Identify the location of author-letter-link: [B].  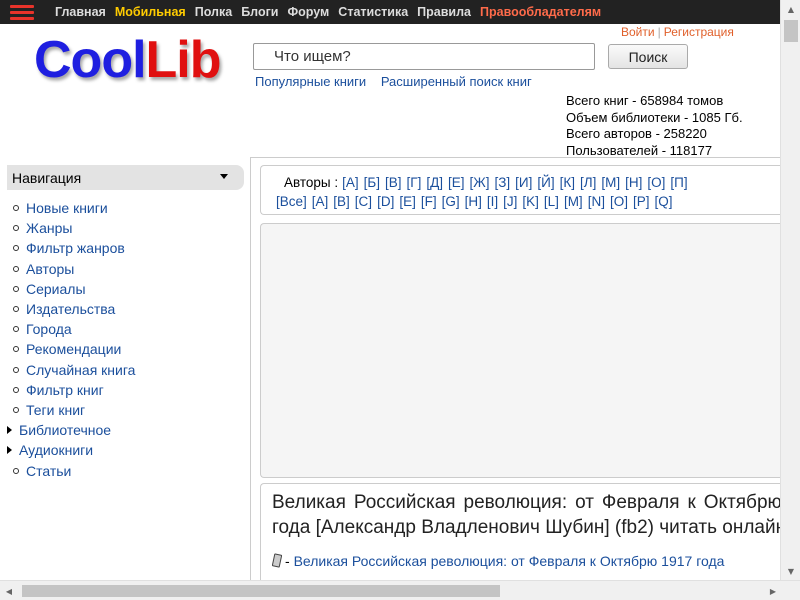
(341, 201).